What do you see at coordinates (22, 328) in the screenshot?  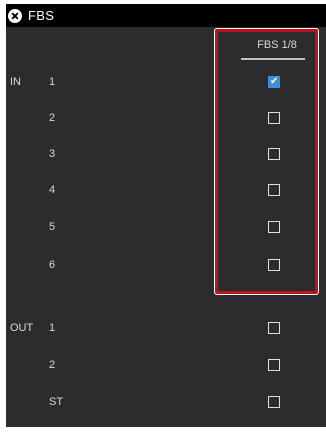 I see `group-label-out: OUT` at bounding box center [22, 328].